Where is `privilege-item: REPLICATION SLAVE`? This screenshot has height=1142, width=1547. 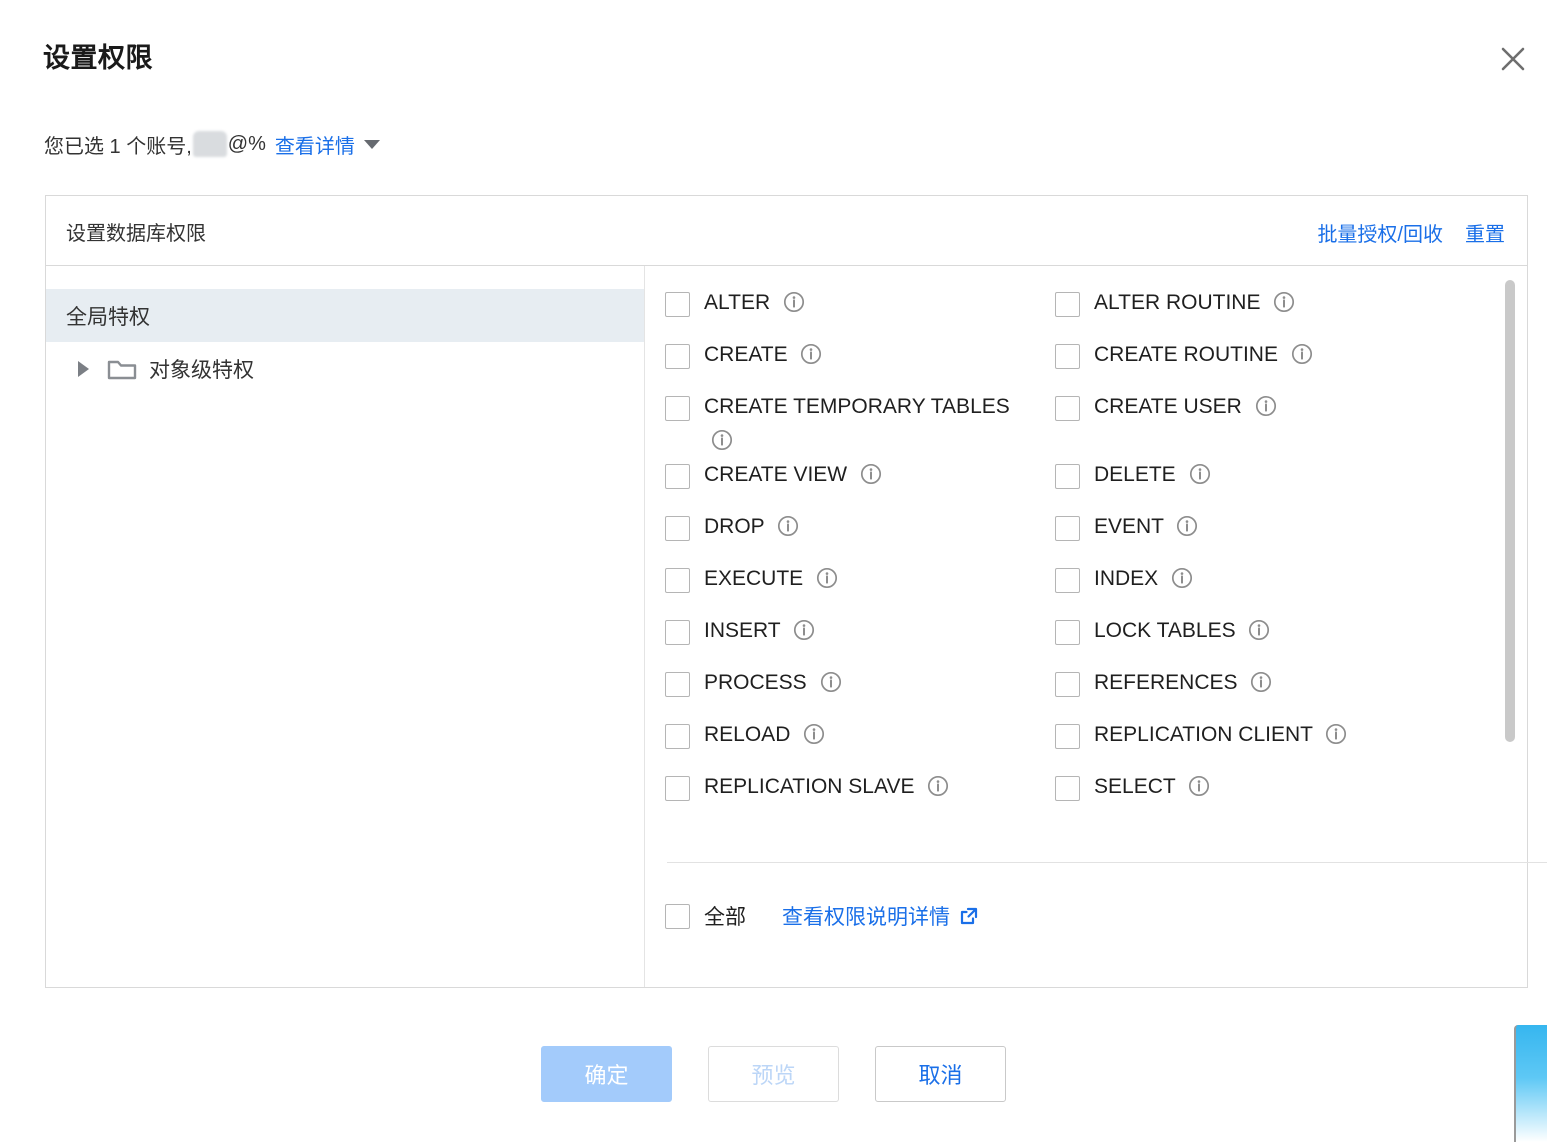 privilege-item: REPLICATION SLAVE is located at coordinates (860, 796).